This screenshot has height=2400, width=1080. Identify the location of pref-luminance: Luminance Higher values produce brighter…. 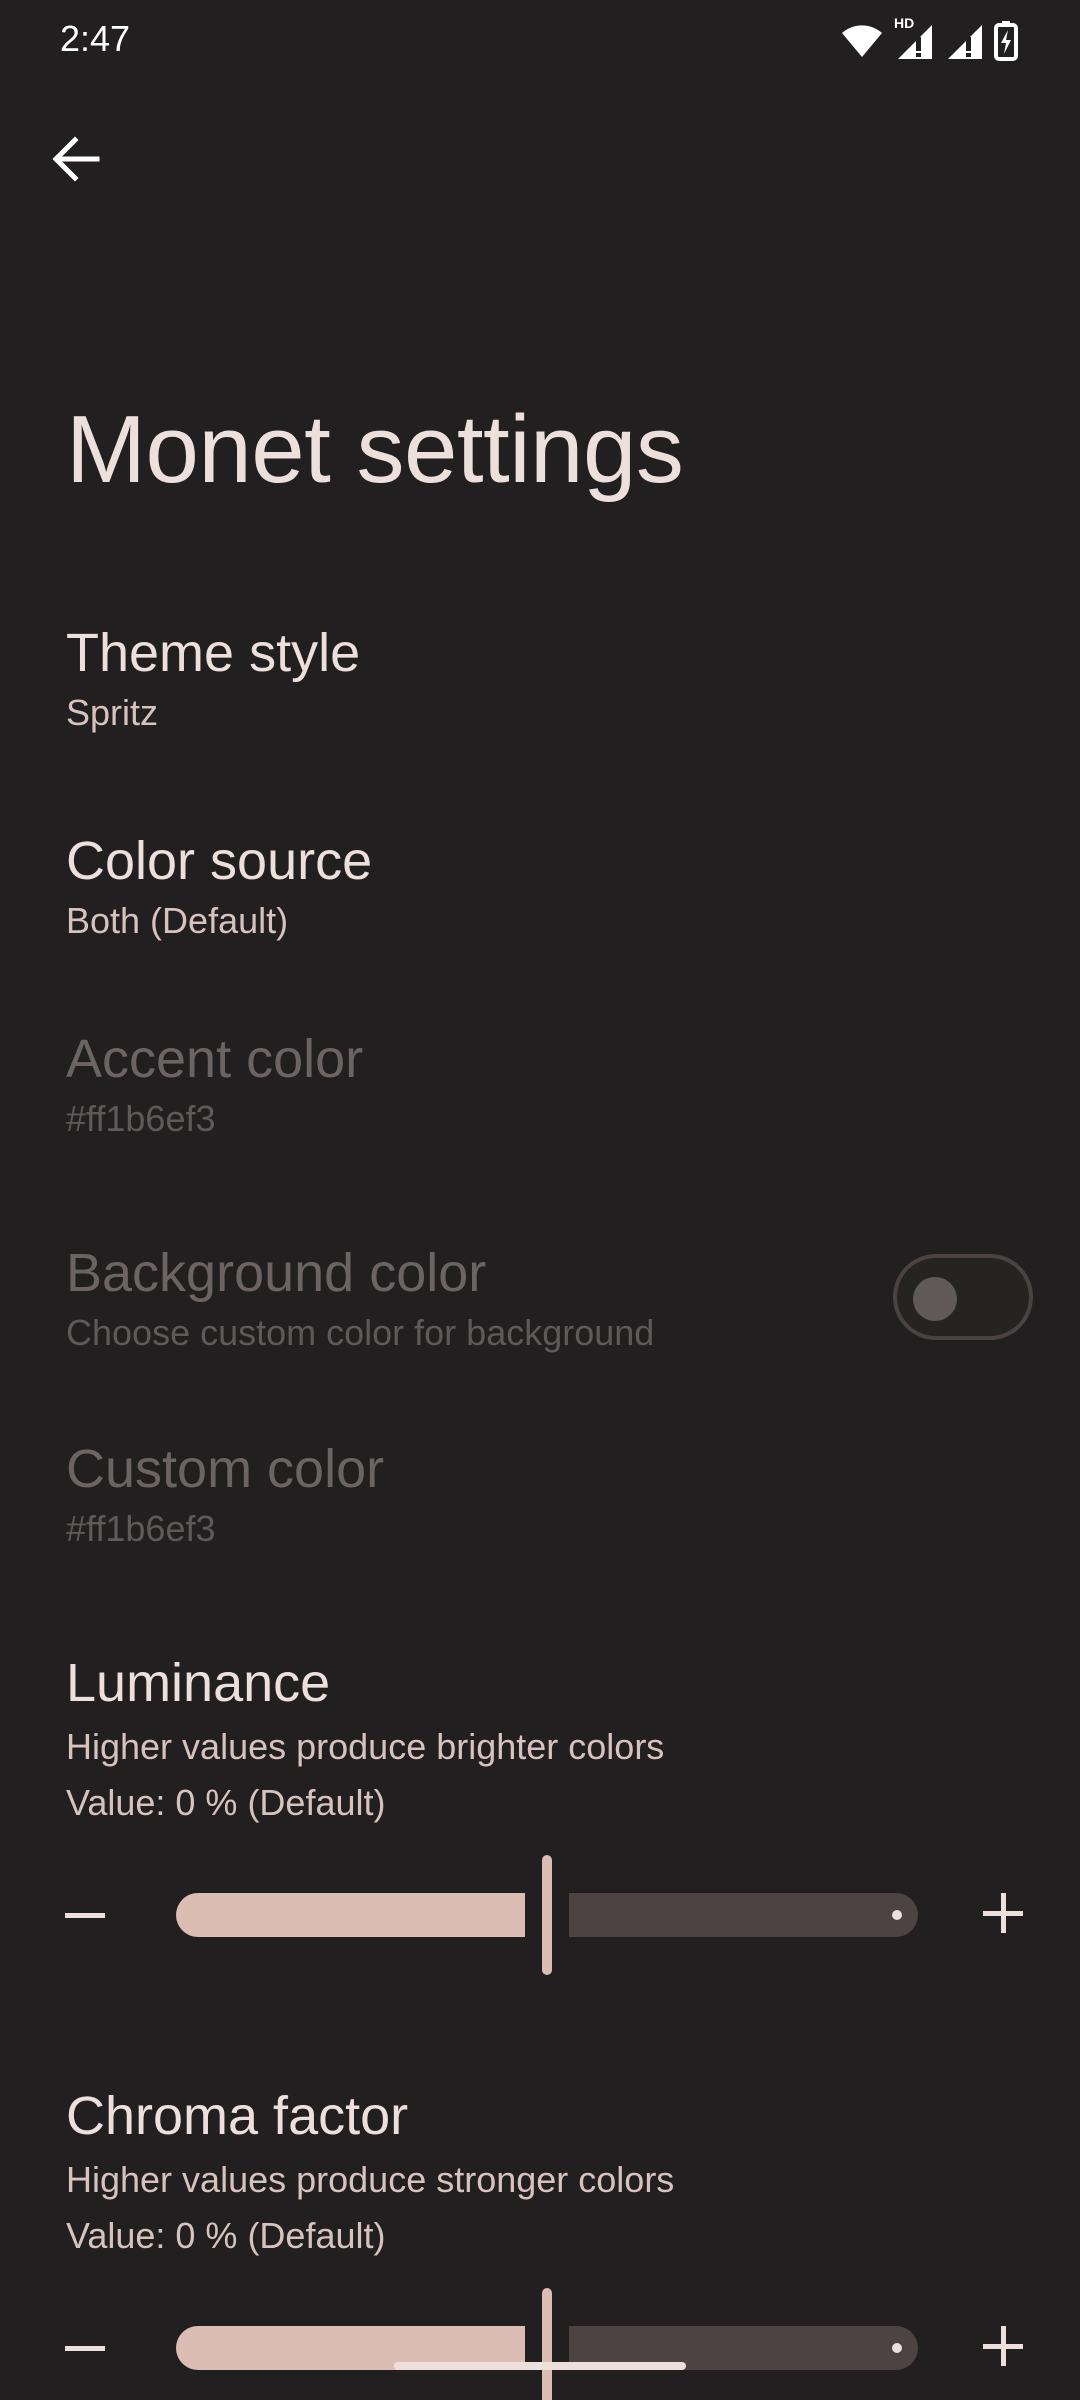
(540, 1730).